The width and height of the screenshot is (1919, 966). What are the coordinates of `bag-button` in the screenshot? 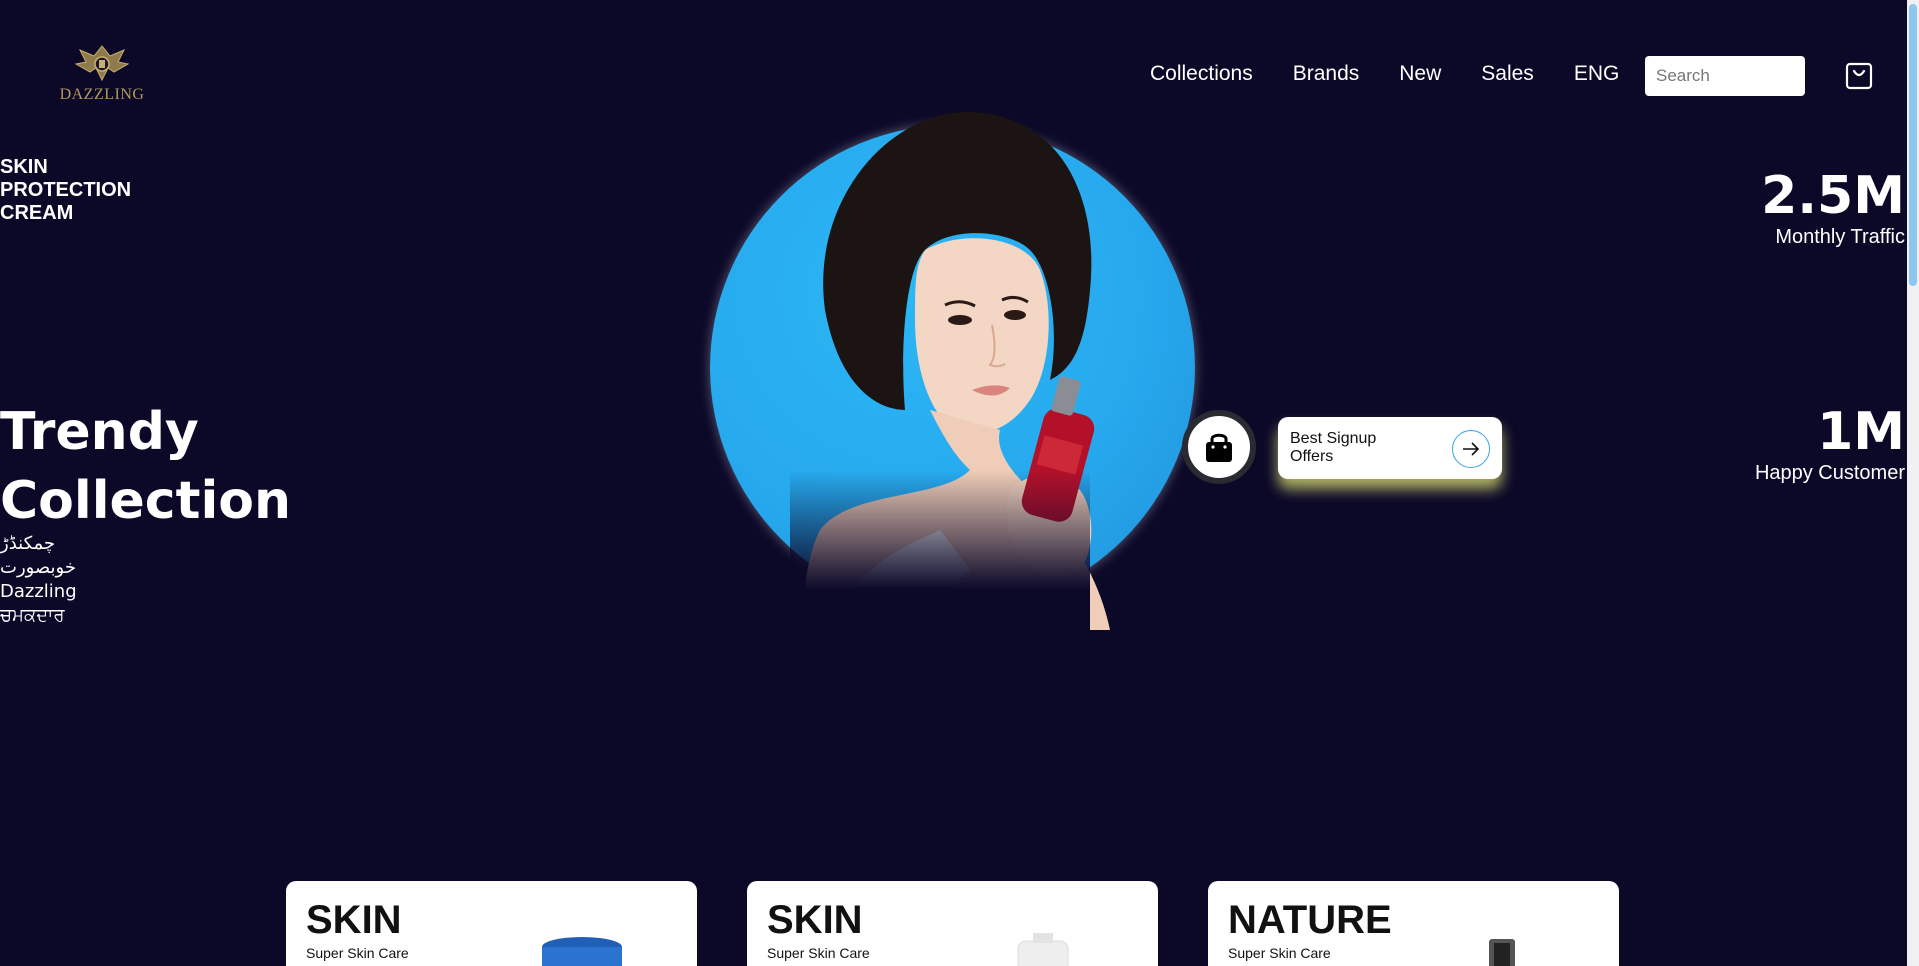 It's located at (1219, 447).